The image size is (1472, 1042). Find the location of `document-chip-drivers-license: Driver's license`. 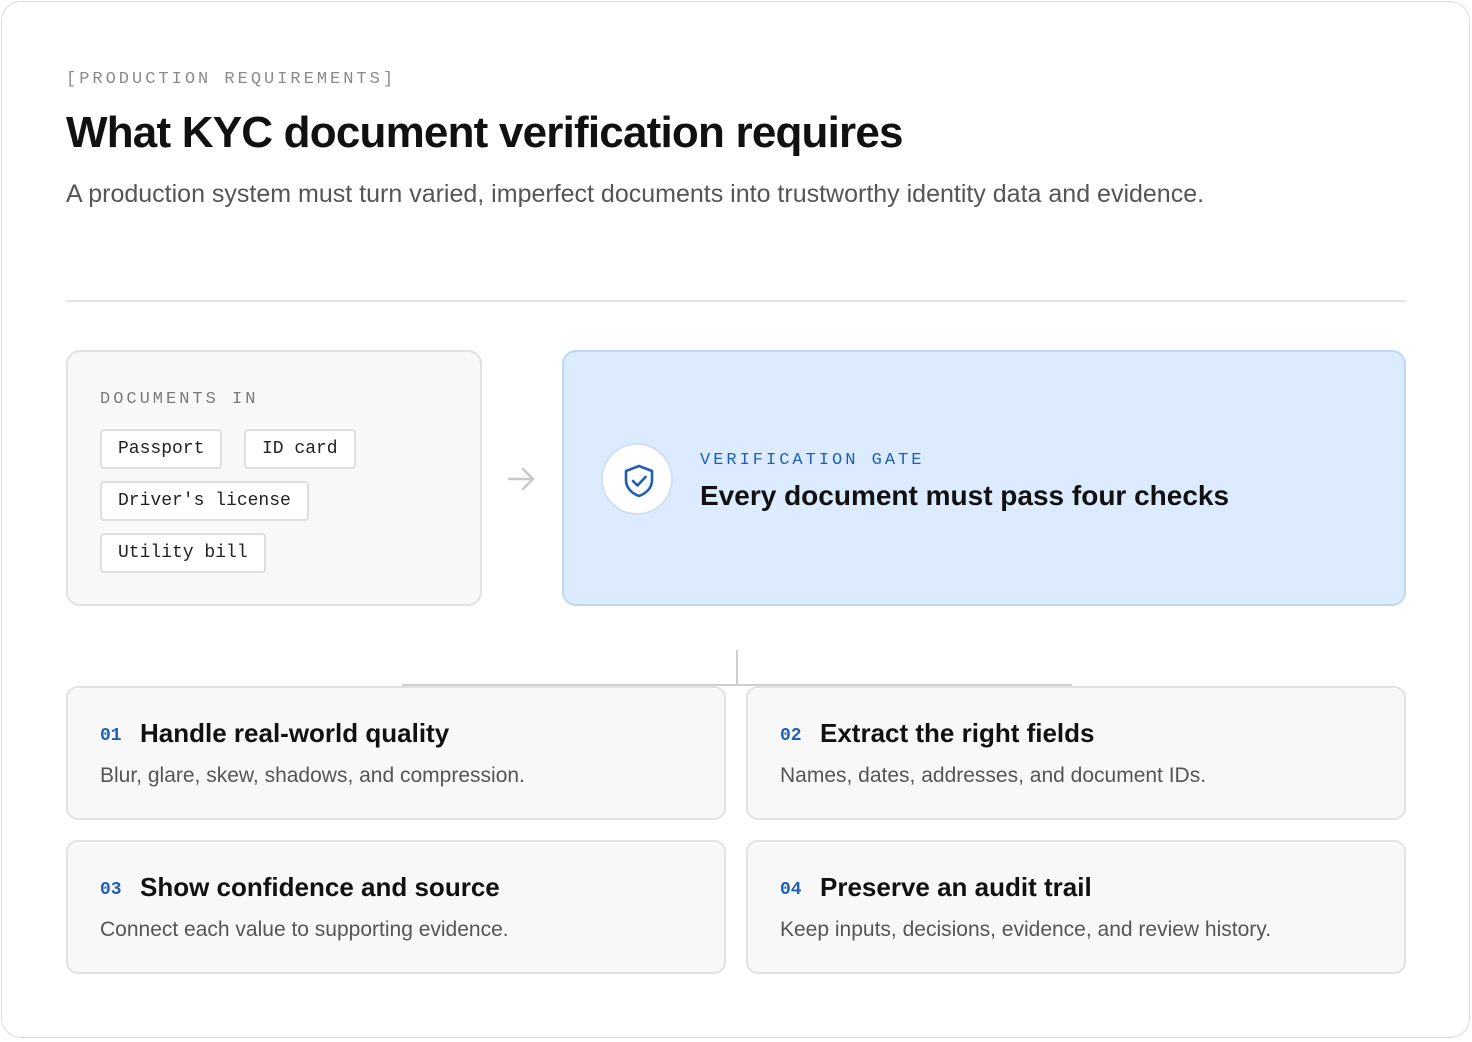

document-chip-drivers-license: Driver's license is located at coordinates (204, 501).